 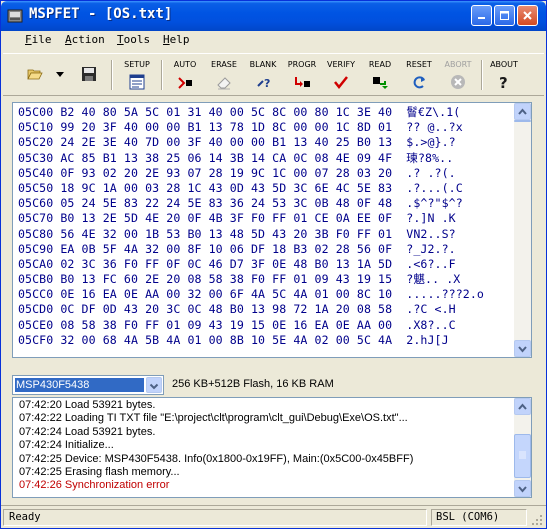 I want to click on status-bar: Ready BSL (COM6), so click(x=273, y=516).